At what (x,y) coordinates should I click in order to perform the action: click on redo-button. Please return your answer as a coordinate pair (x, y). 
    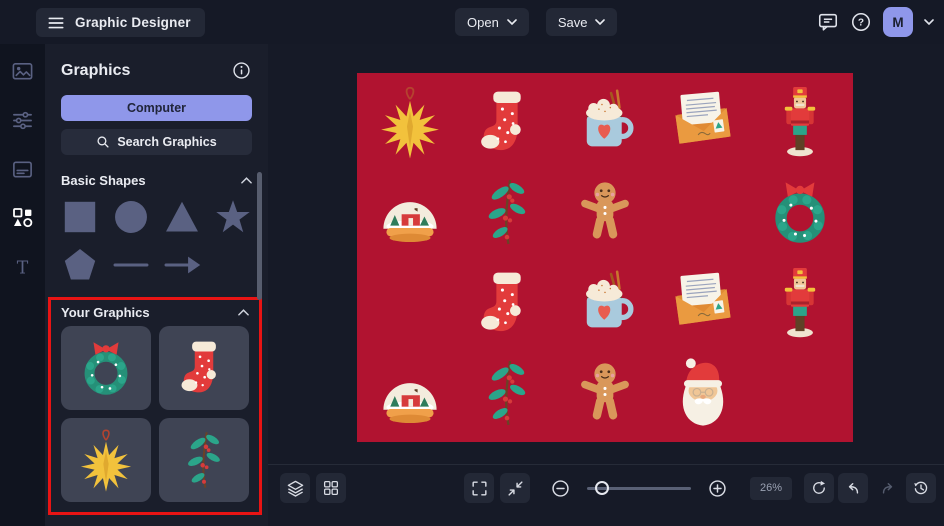
    Looking at the image, I should click on (887, 488).